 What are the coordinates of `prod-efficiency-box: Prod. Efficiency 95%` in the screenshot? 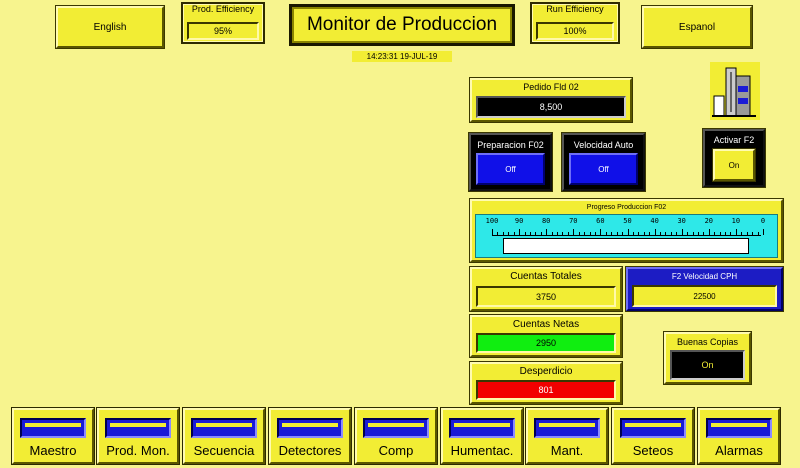 It's located at (223, 23).